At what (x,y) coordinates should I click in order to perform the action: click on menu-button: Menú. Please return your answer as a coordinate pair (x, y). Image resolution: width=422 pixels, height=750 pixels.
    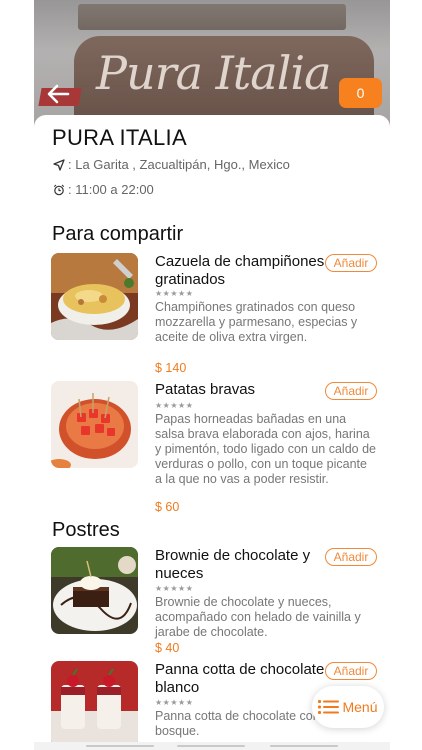
    Looking at the image, I should click on (348, 707).